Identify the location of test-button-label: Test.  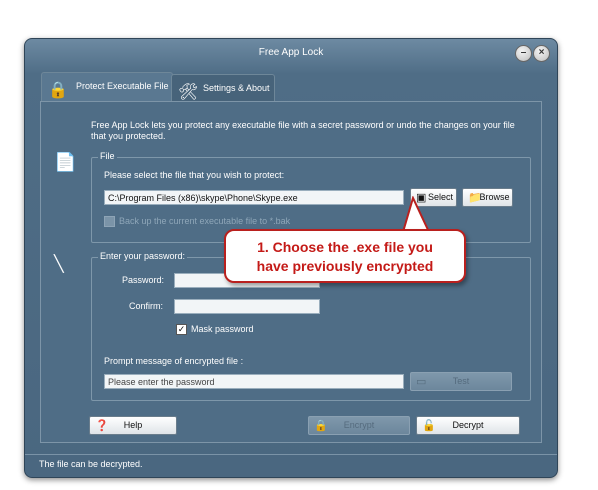
(461, 381).